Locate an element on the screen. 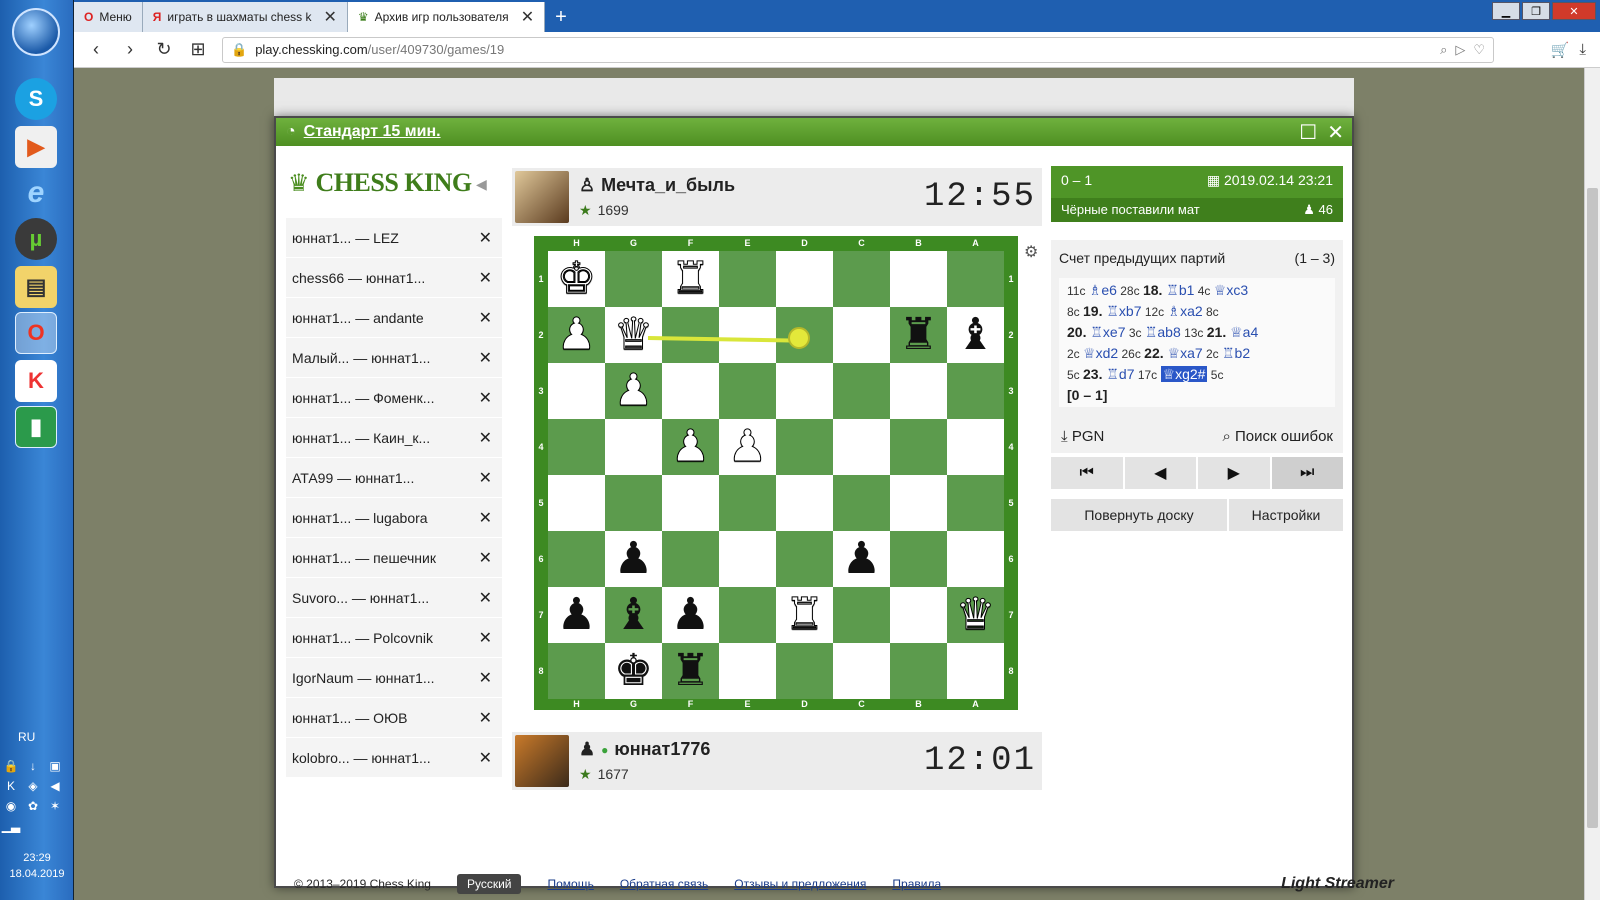  board-square: ♛ is located at coordinates (975, 615).